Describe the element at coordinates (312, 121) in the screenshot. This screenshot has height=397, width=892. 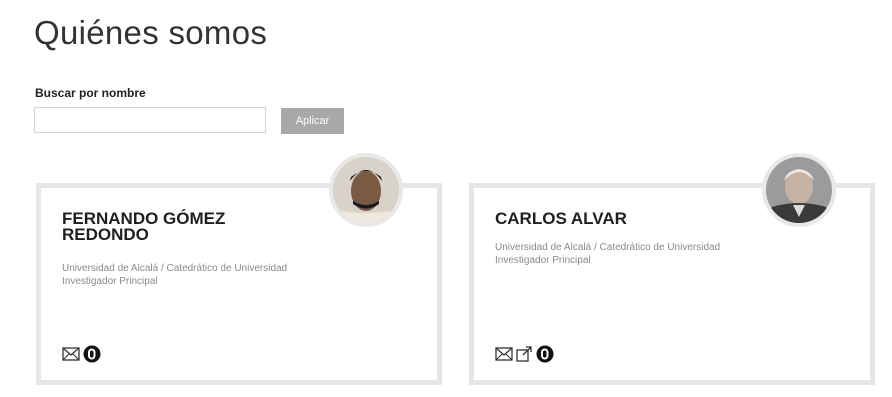
I see `apply-button: Aplicar` at that location.